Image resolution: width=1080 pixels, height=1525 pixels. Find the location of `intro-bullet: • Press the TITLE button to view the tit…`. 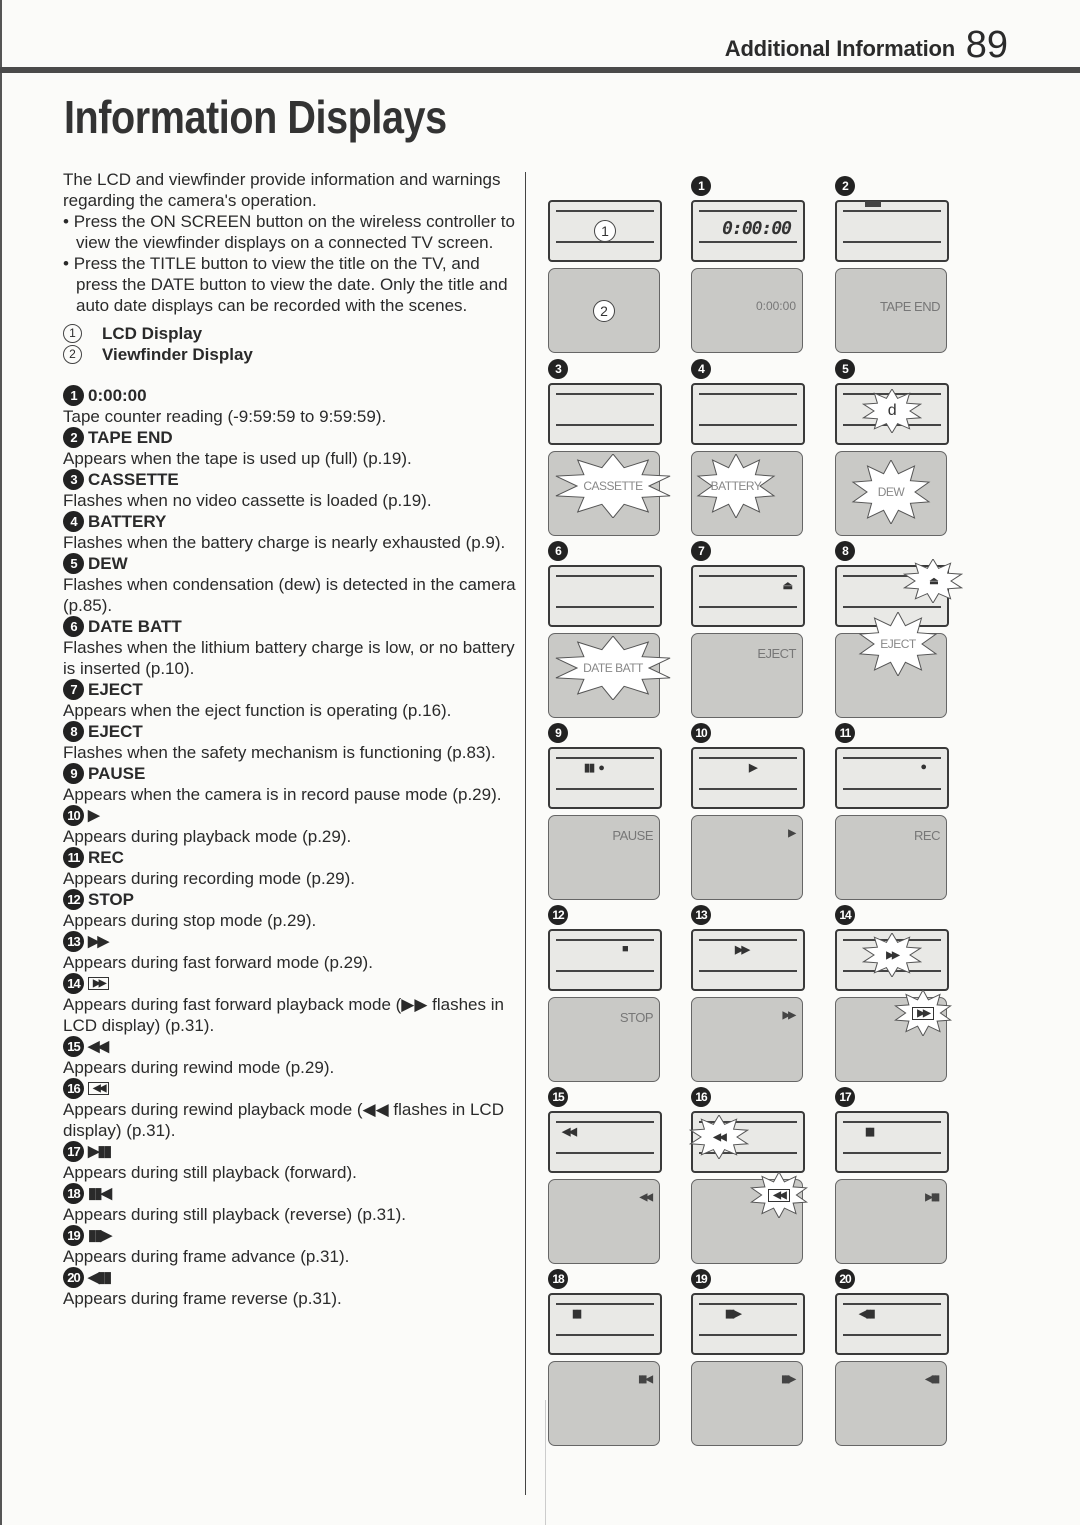

intro-bullet: • Press the TITLE button to view the tit… is located at coordinates (285, 284).